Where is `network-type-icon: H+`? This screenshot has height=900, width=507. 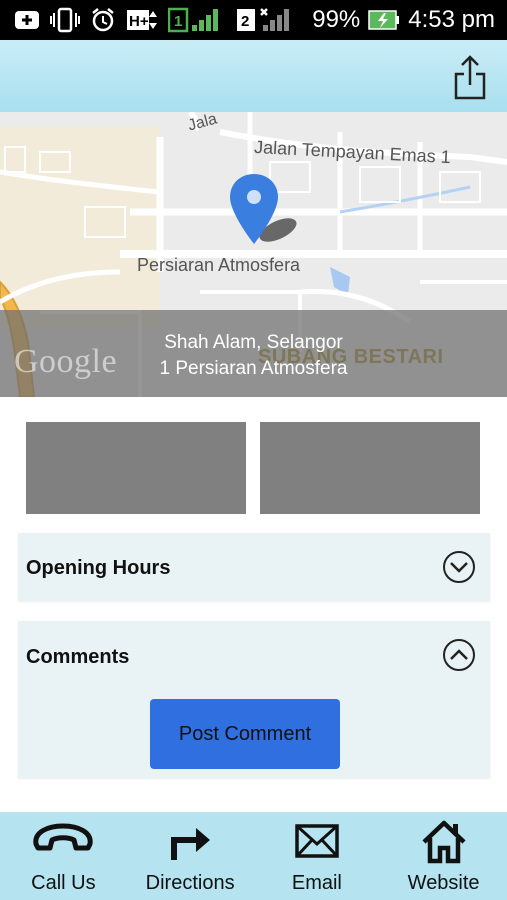
network-type-icon: H+ is located at coordinates (142, 20).